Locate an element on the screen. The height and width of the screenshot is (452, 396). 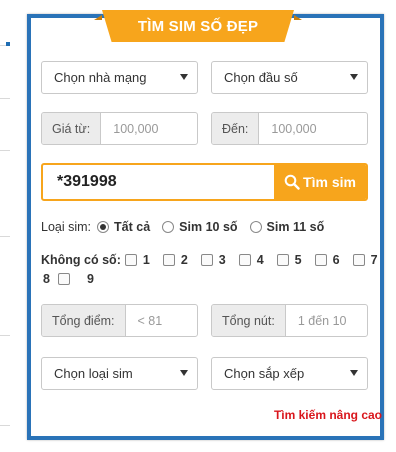
search-input: *391998 is located at coordinates (158, 182).